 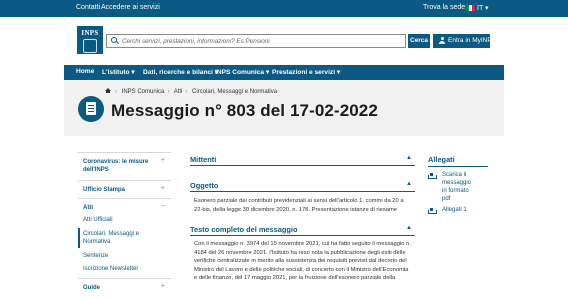 I want to click on sidebar-section-guide: Guide +, so click(x=124, y=289).